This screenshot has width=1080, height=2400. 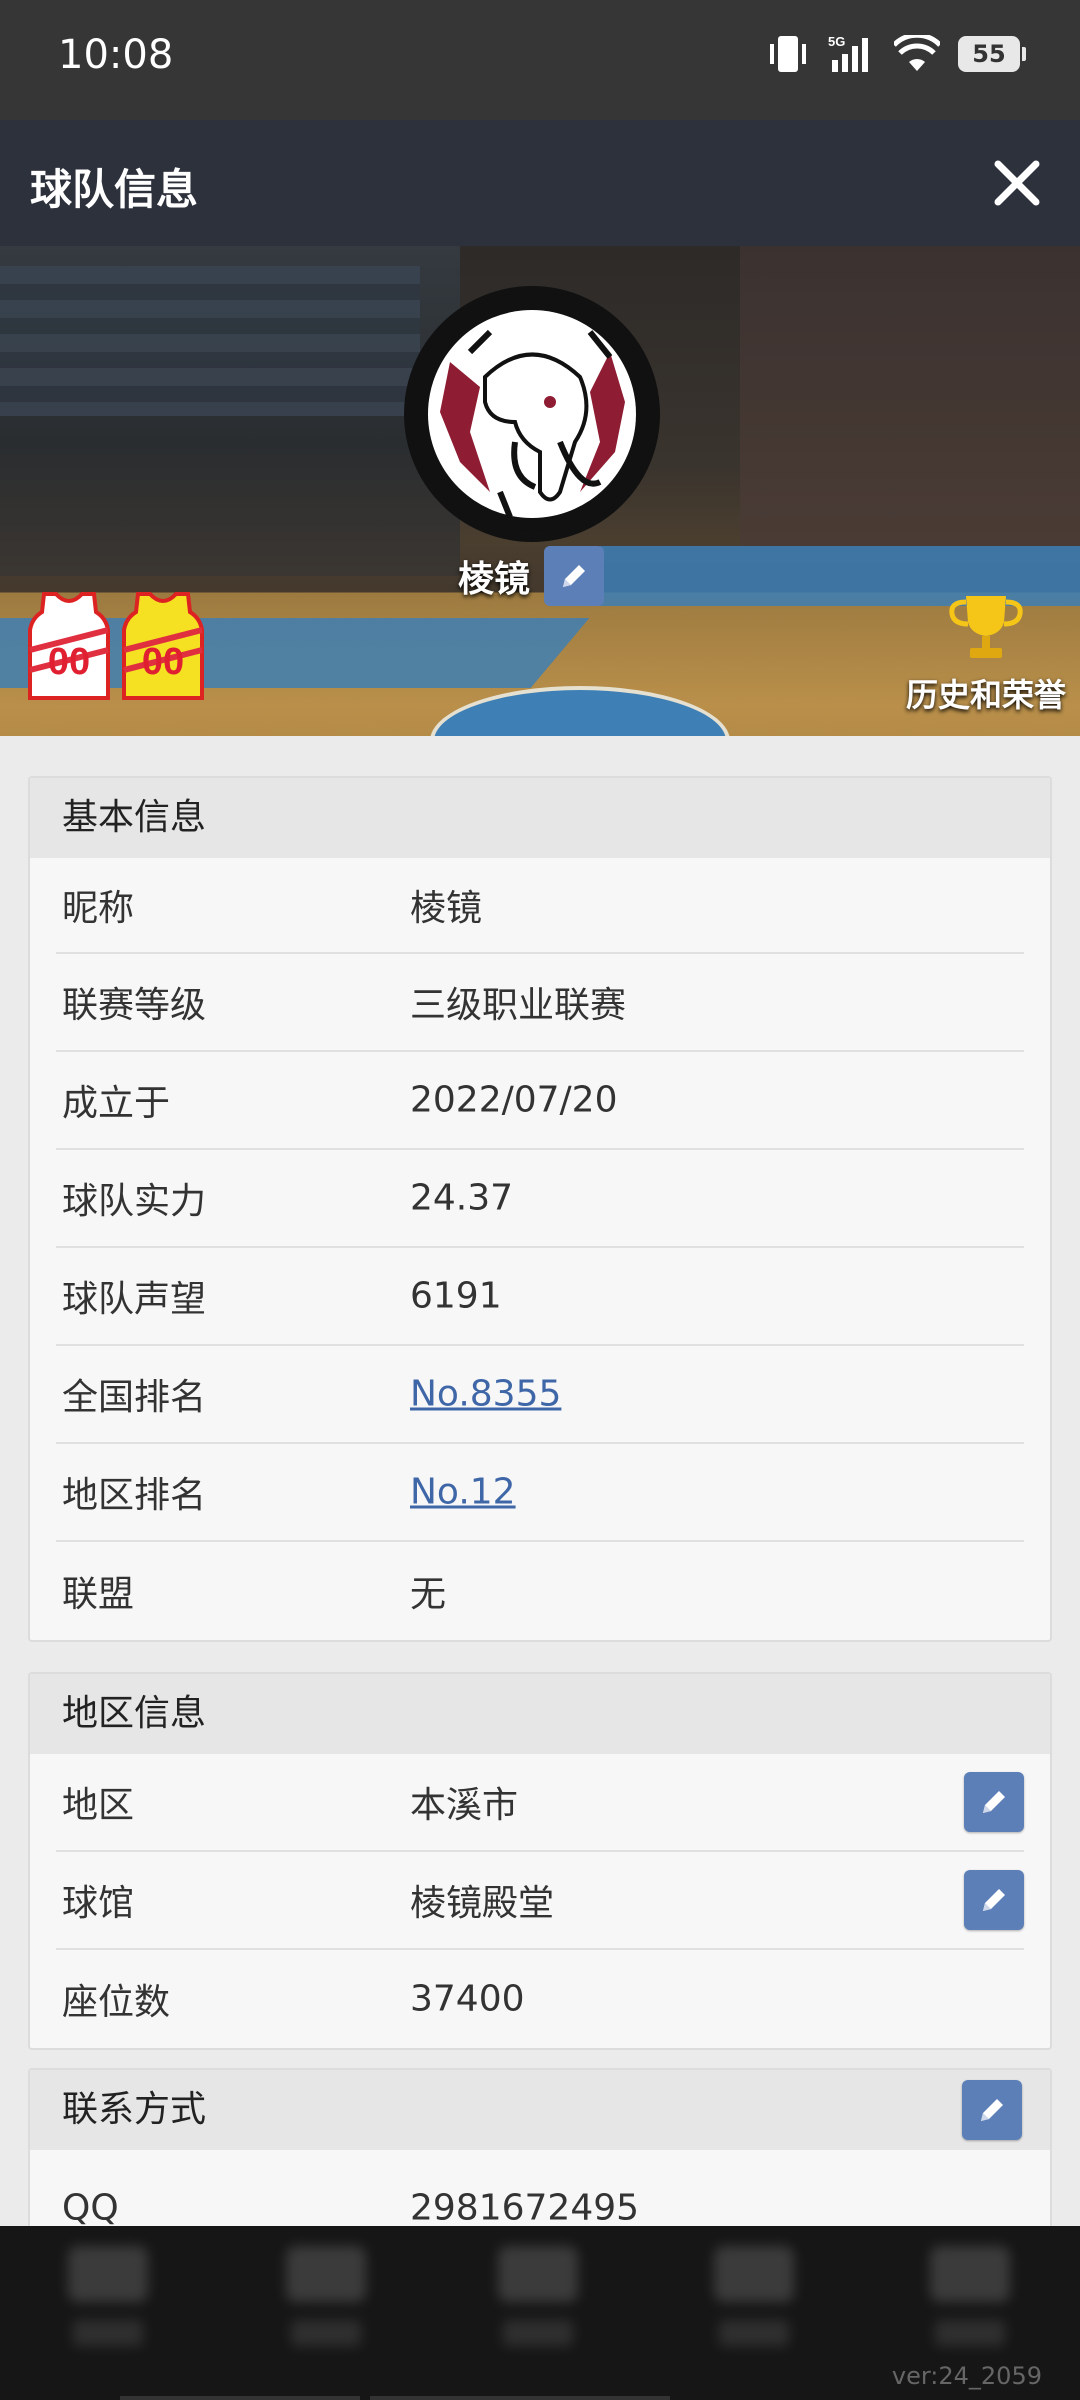 I want to click on page-title: 球队信息, so click(x=114, y=189).